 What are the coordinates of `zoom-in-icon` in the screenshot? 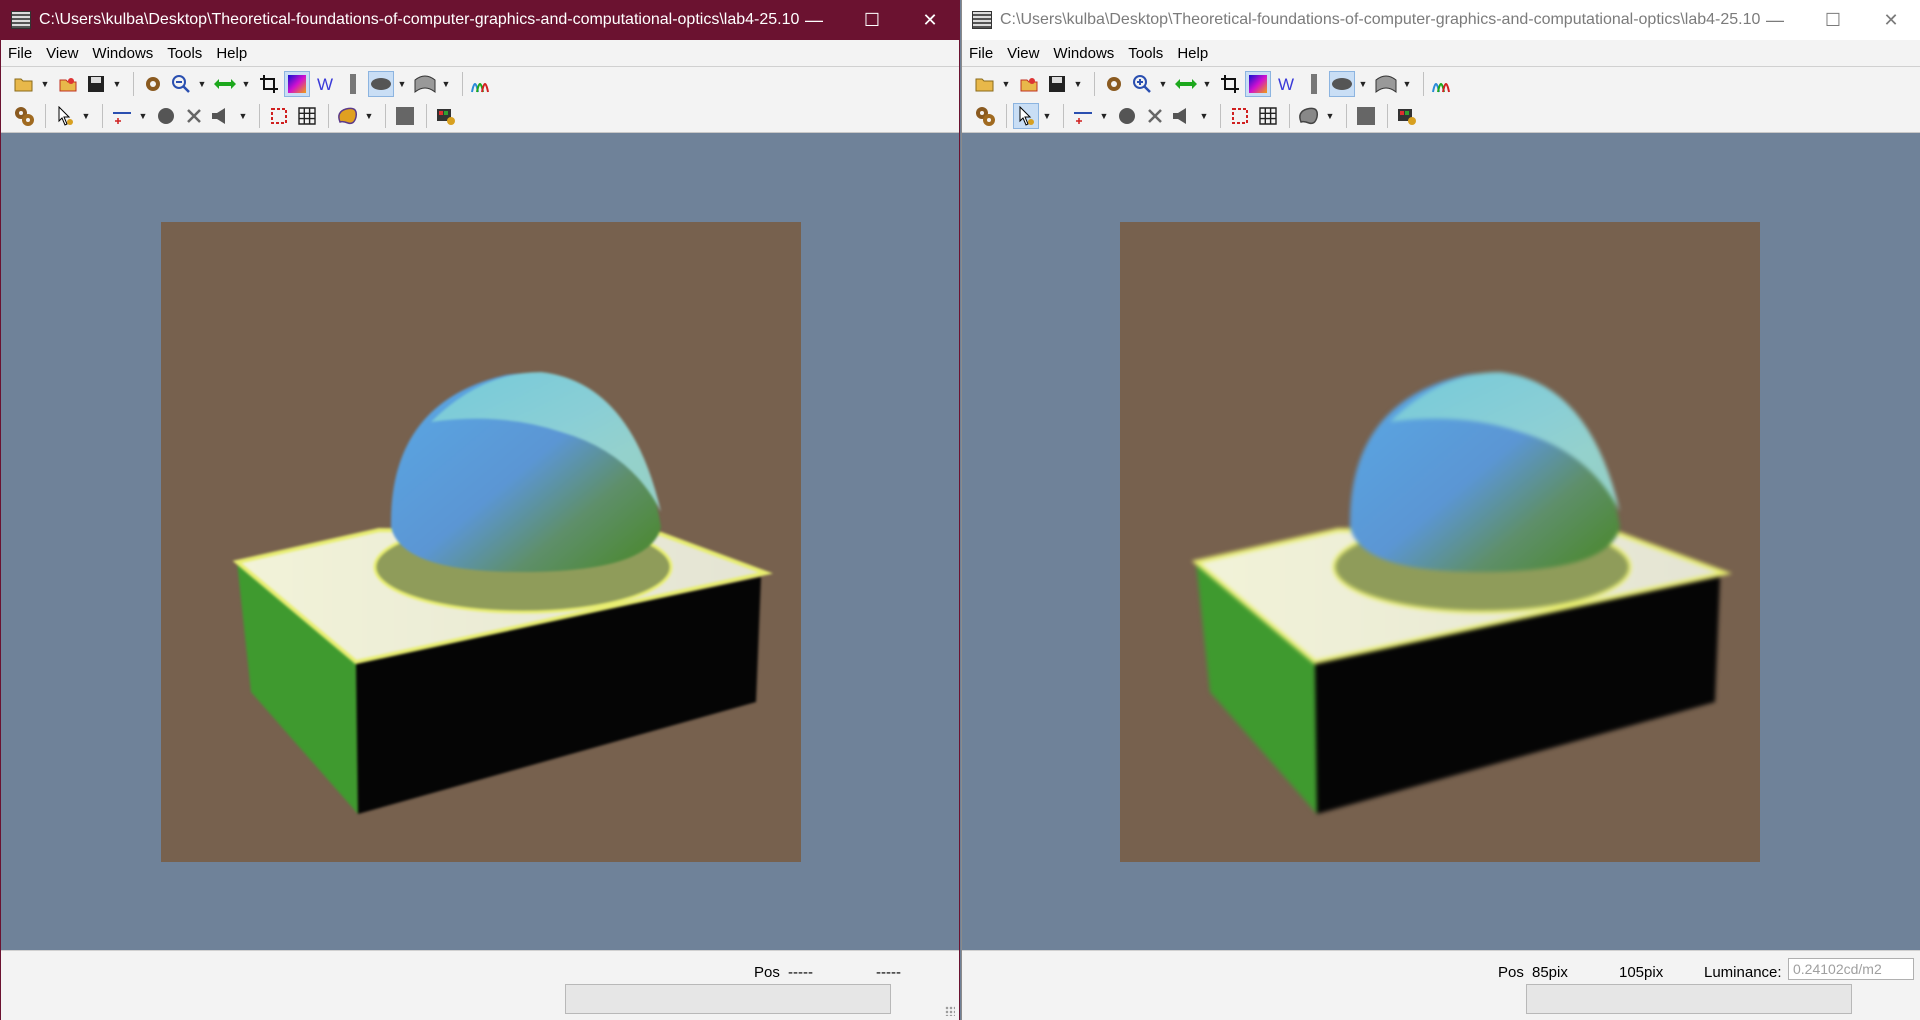 It's located at (1142, 84).